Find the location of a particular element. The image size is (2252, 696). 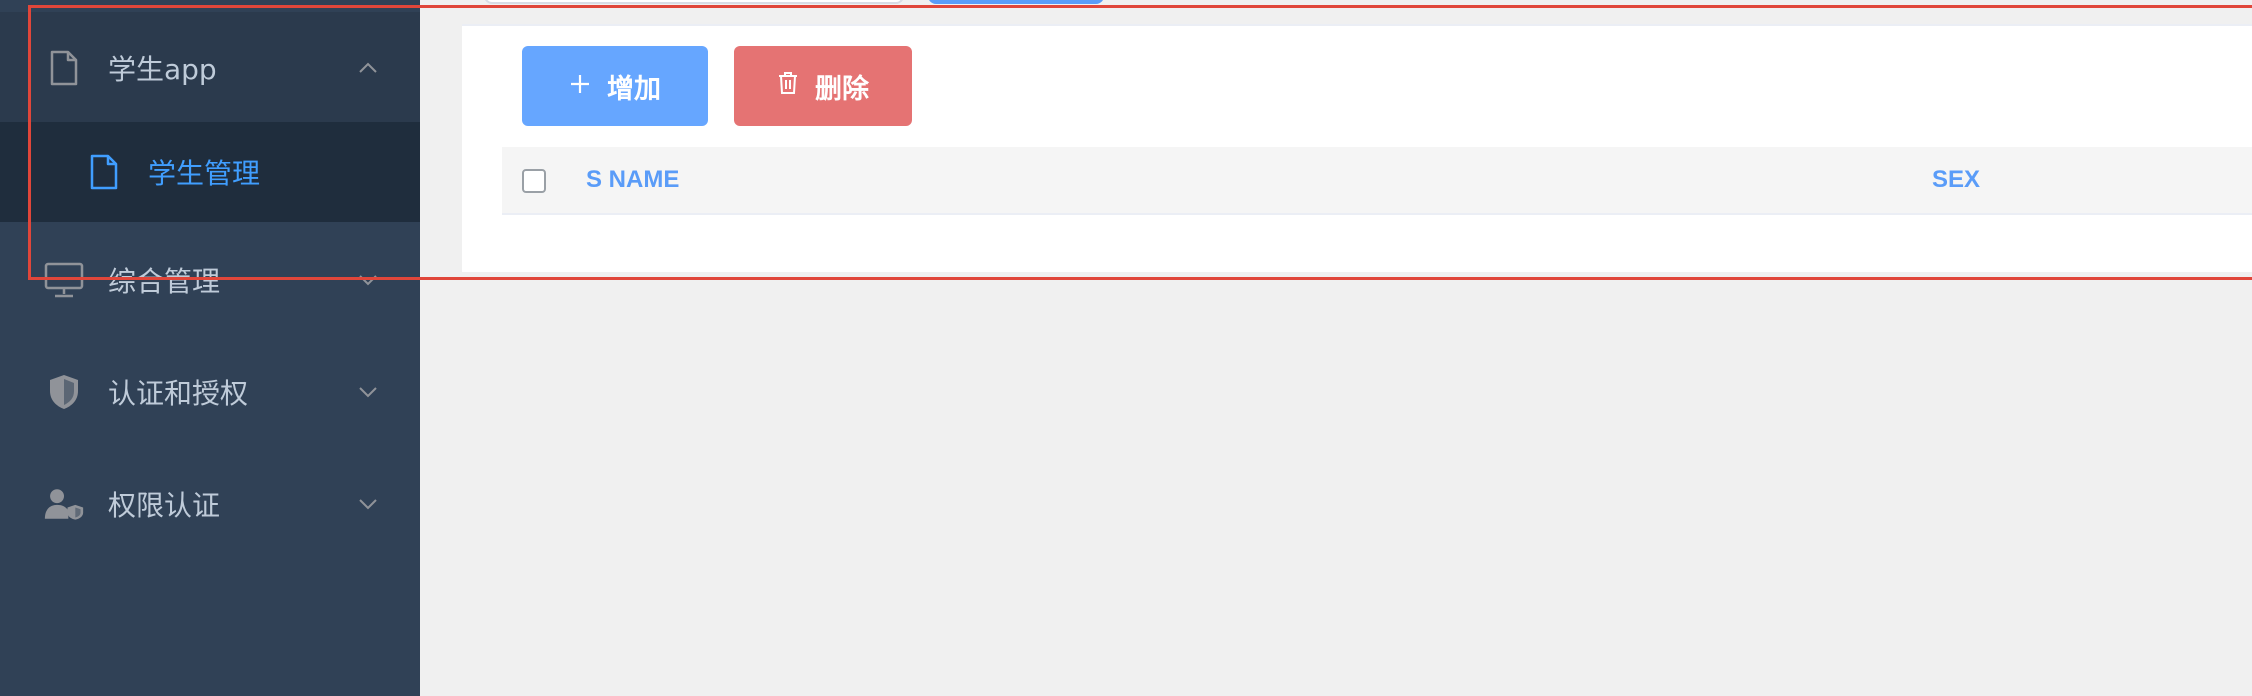

trash-icon is located at coordinates (788, 86).